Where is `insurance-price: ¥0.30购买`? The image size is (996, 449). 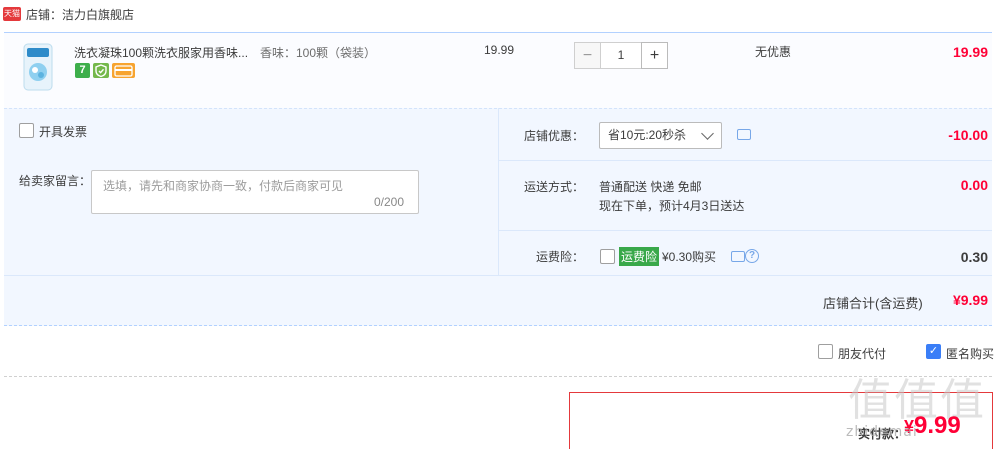 insurance-price: ¥0.30购买 is located at coordinates (689, 257).